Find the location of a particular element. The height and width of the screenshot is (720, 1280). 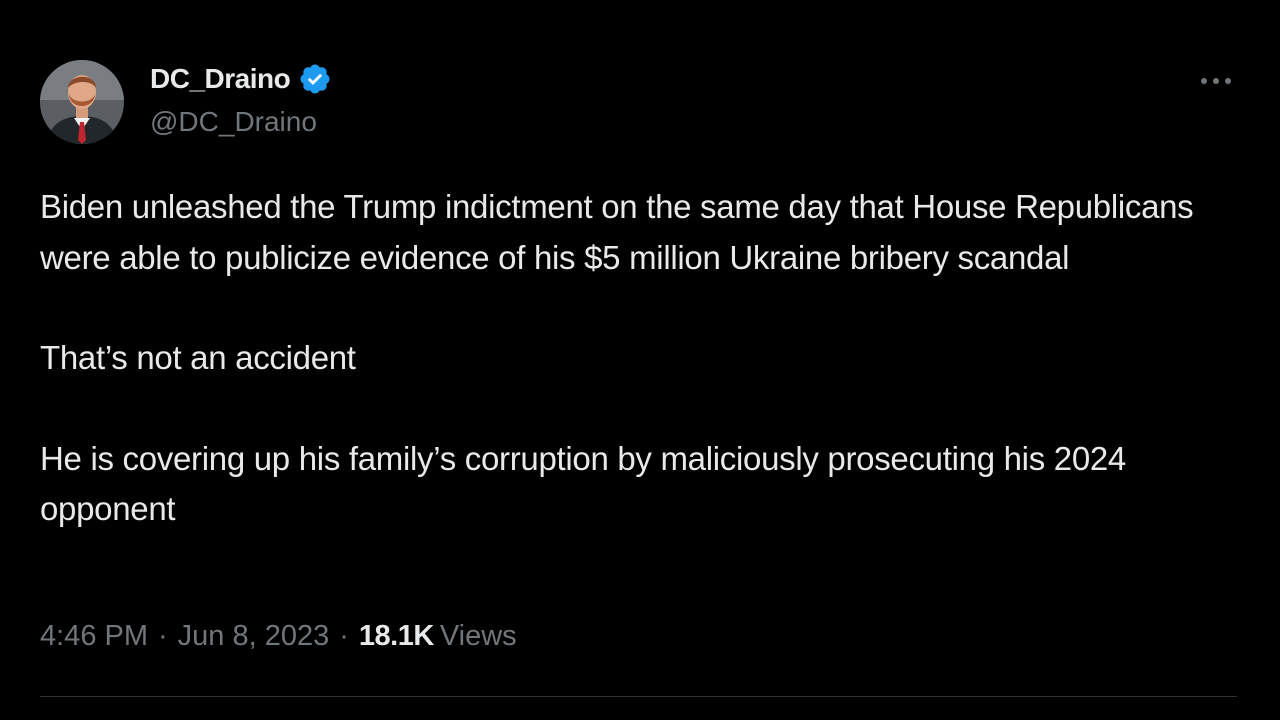

divider is located at coordinates (638, 696).